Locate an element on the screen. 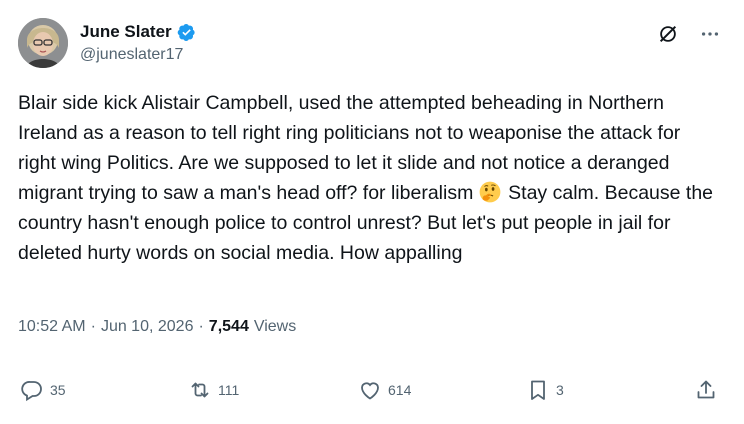  top-actions is located at coordinates (689, 34).